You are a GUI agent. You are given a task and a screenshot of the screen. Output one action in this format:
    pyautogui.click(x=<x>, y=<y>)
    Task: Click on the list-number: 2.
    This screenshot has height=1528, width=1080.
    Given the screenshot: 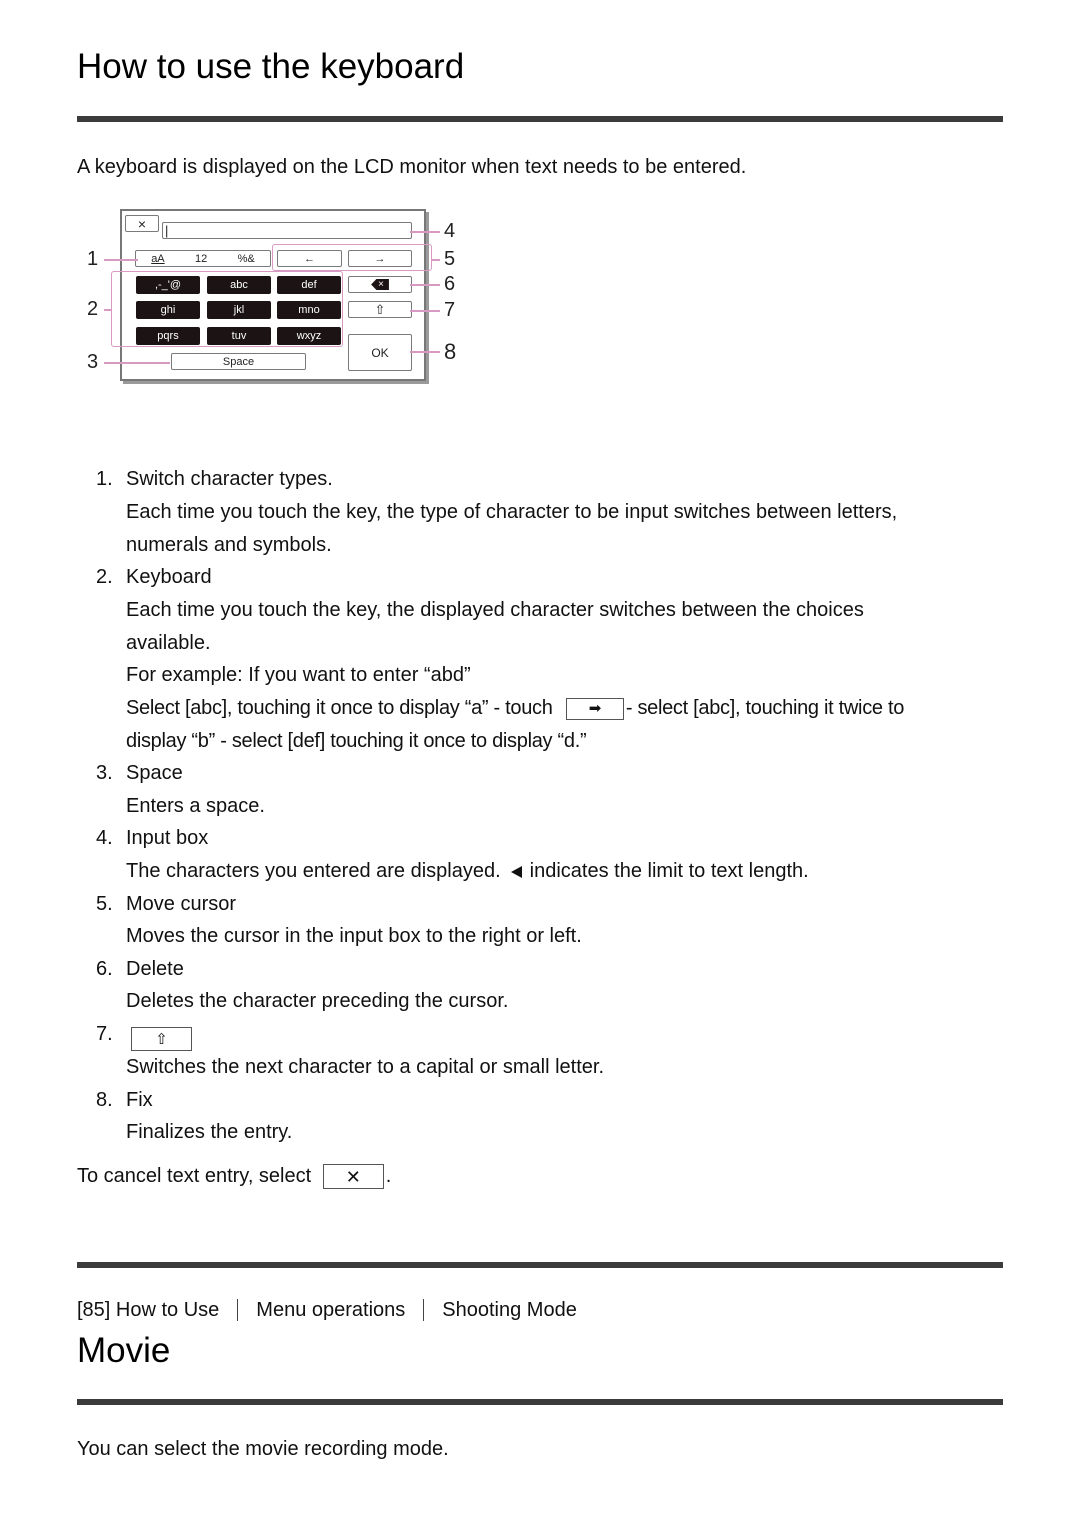 What is the action you would take?
    pyautogui.click(x=104, y=577)
    